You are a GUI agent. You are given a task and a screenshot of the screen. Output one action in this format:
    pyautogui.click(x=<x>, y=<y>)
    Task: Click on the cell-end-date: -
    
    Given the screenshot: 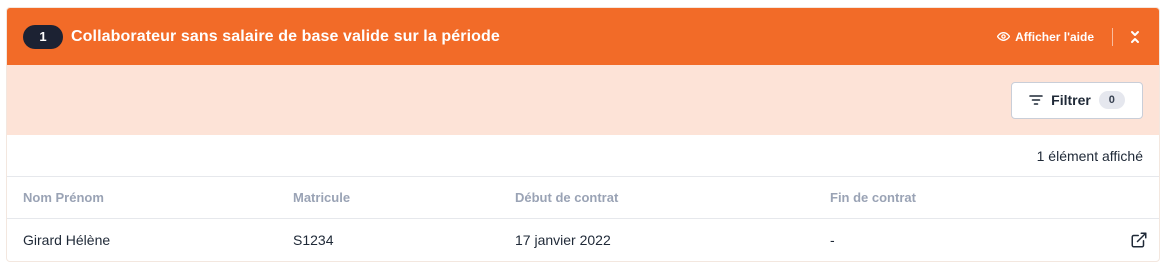 What is the action you would take?
    pyautogui.click(x=832, y=240)
    